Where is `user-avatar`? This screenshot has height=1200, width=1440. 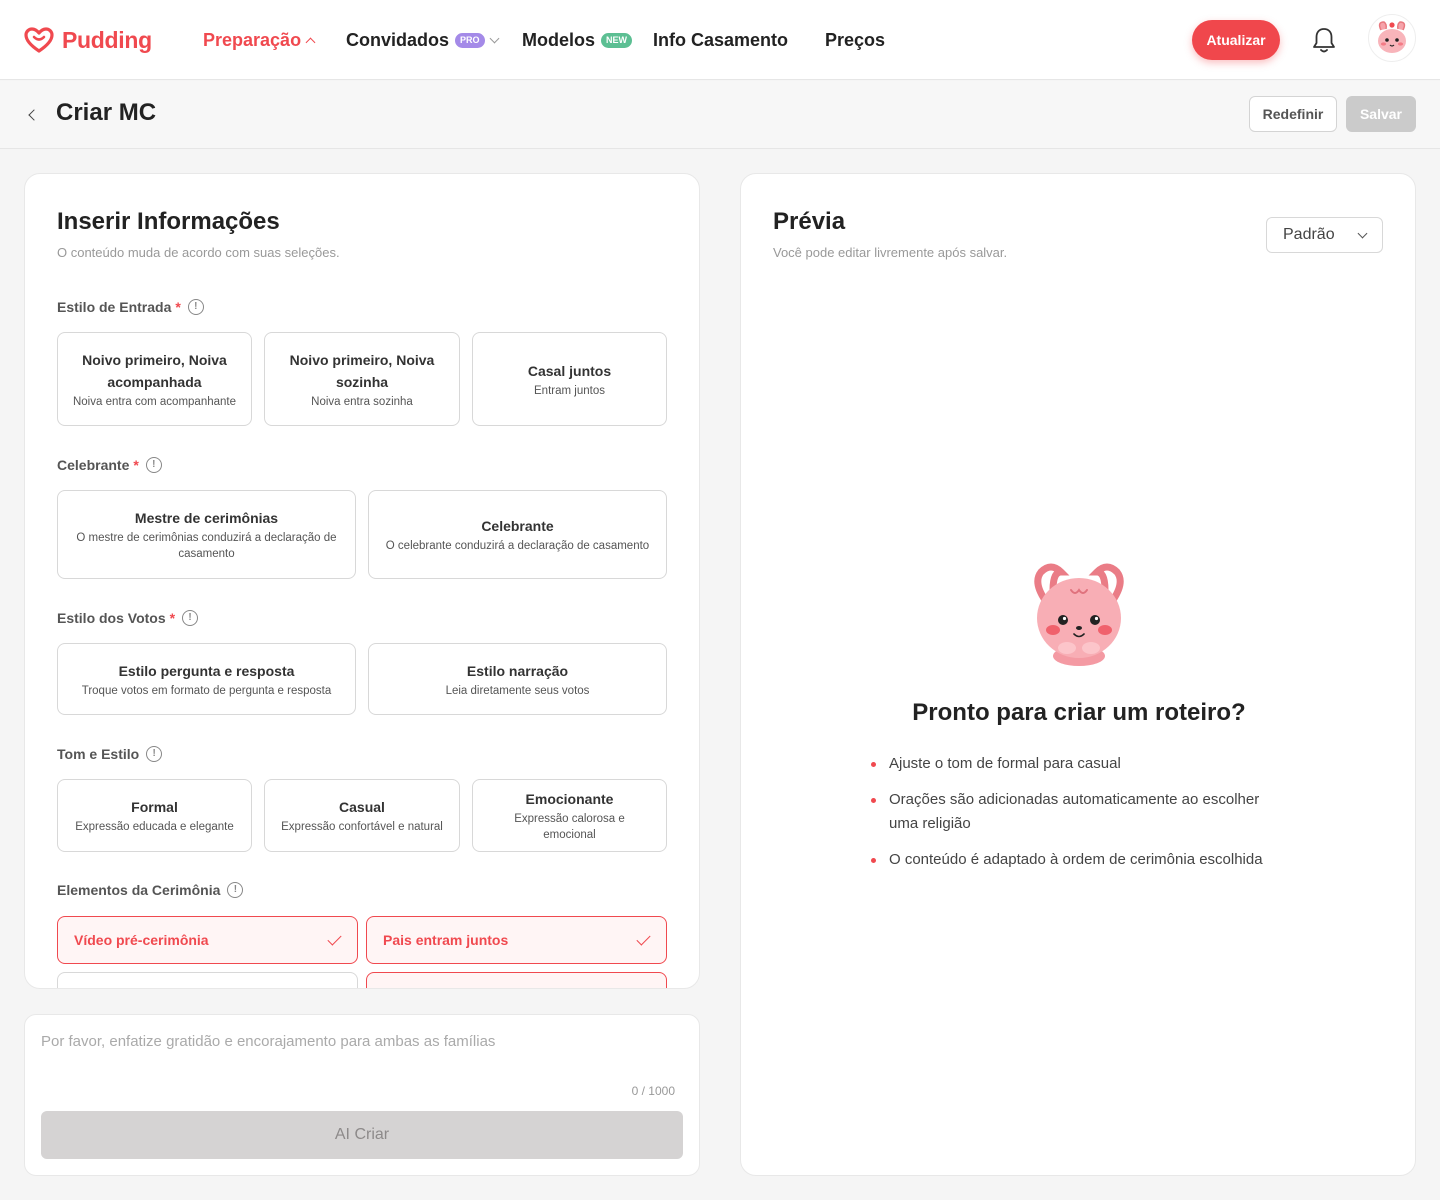
user-avatar is located at coordinates (1392, 38).